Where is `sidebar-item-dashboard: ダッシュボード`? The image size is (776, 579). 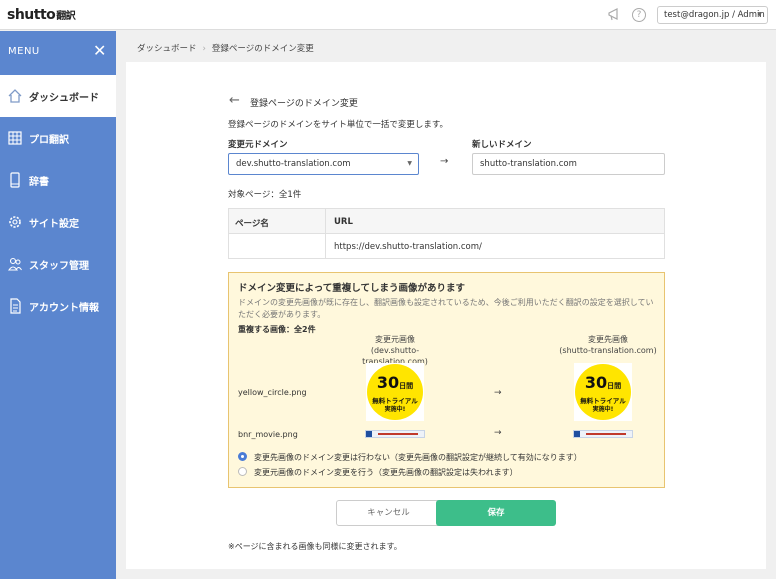 sidebar-item-dashboard: ダッシュボード is located at coordinates (58, 96).